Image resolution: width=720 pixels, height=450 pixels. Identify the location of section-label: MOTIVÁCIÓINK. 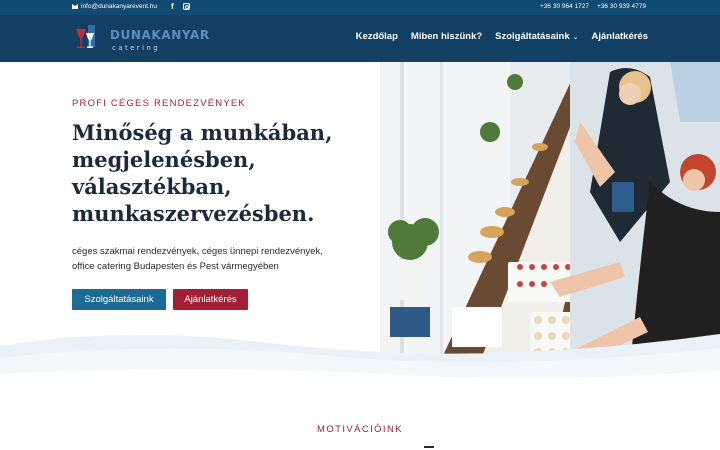
(360, 429).